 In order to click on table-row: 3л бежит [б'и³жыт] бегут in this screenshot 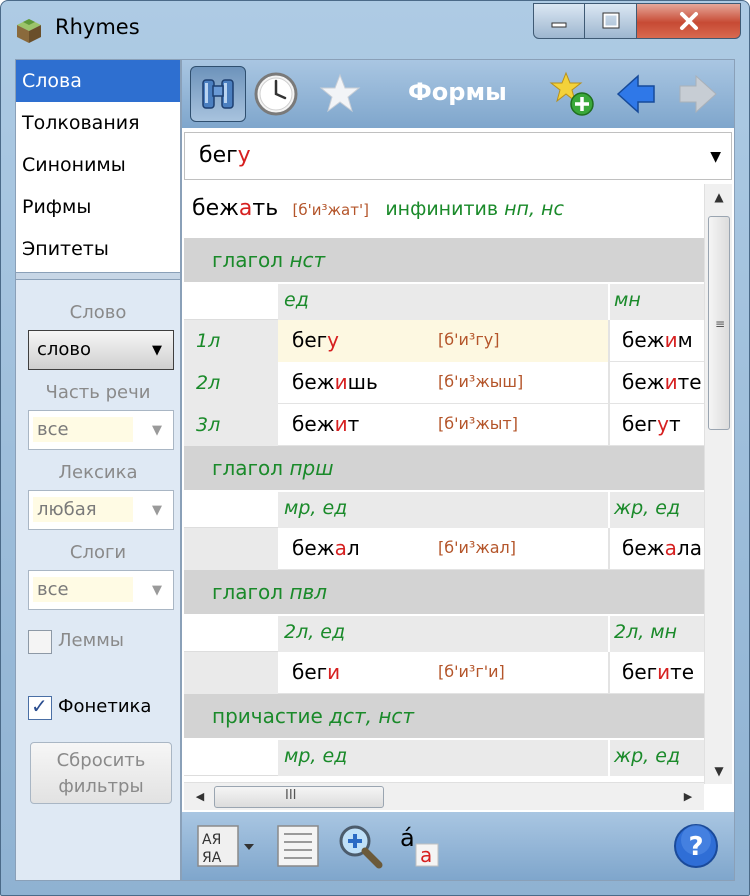, I will do `click(444, 425)`.